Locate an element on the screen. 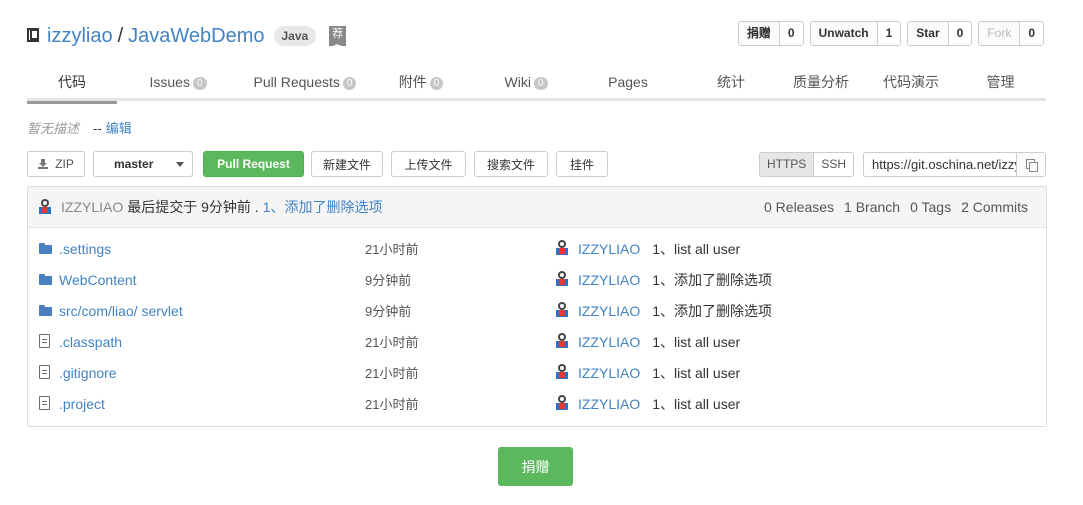 The image size is (1083, 505). tab-code: 代码 is located at coordinates (72, 86).